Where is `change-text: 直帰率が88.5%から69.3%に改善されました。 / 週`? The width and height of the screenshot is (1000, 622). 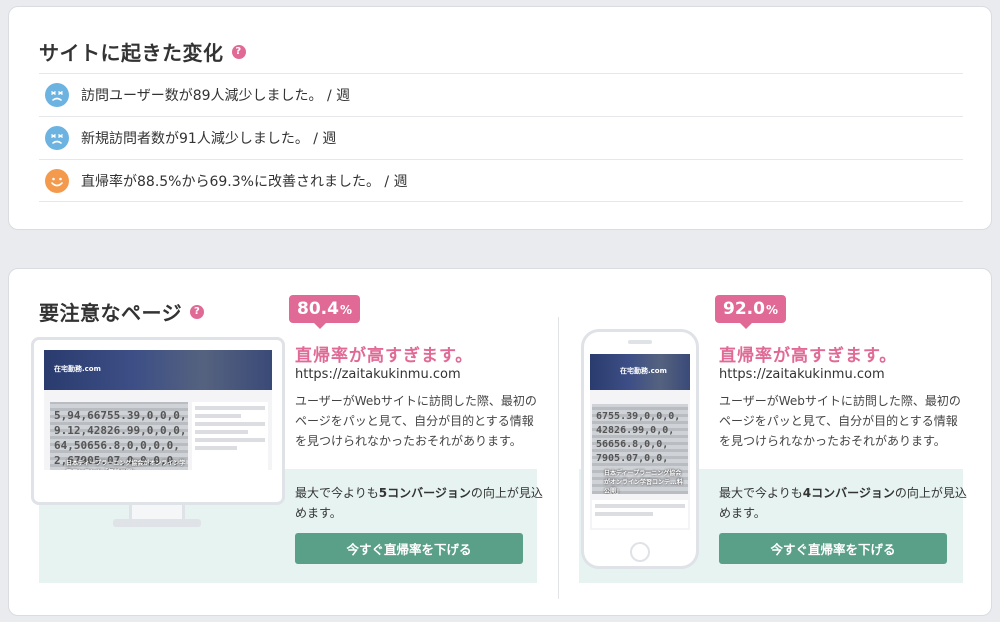
change-text: 直帰率が88.5%から69.3%に改善されました。 / 週 is located at coordinates (244, 181).